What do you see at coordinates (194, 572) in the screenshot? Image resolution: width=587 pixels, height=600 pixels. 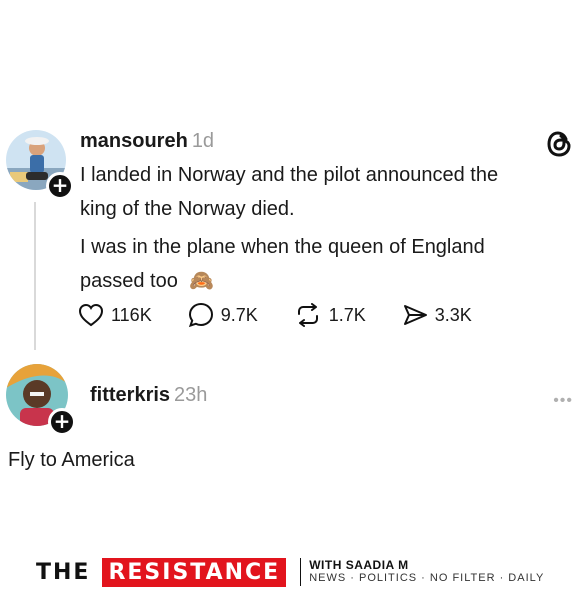 I see `brand-resistance: RESISTANCE` at bounding box center [194, 572].